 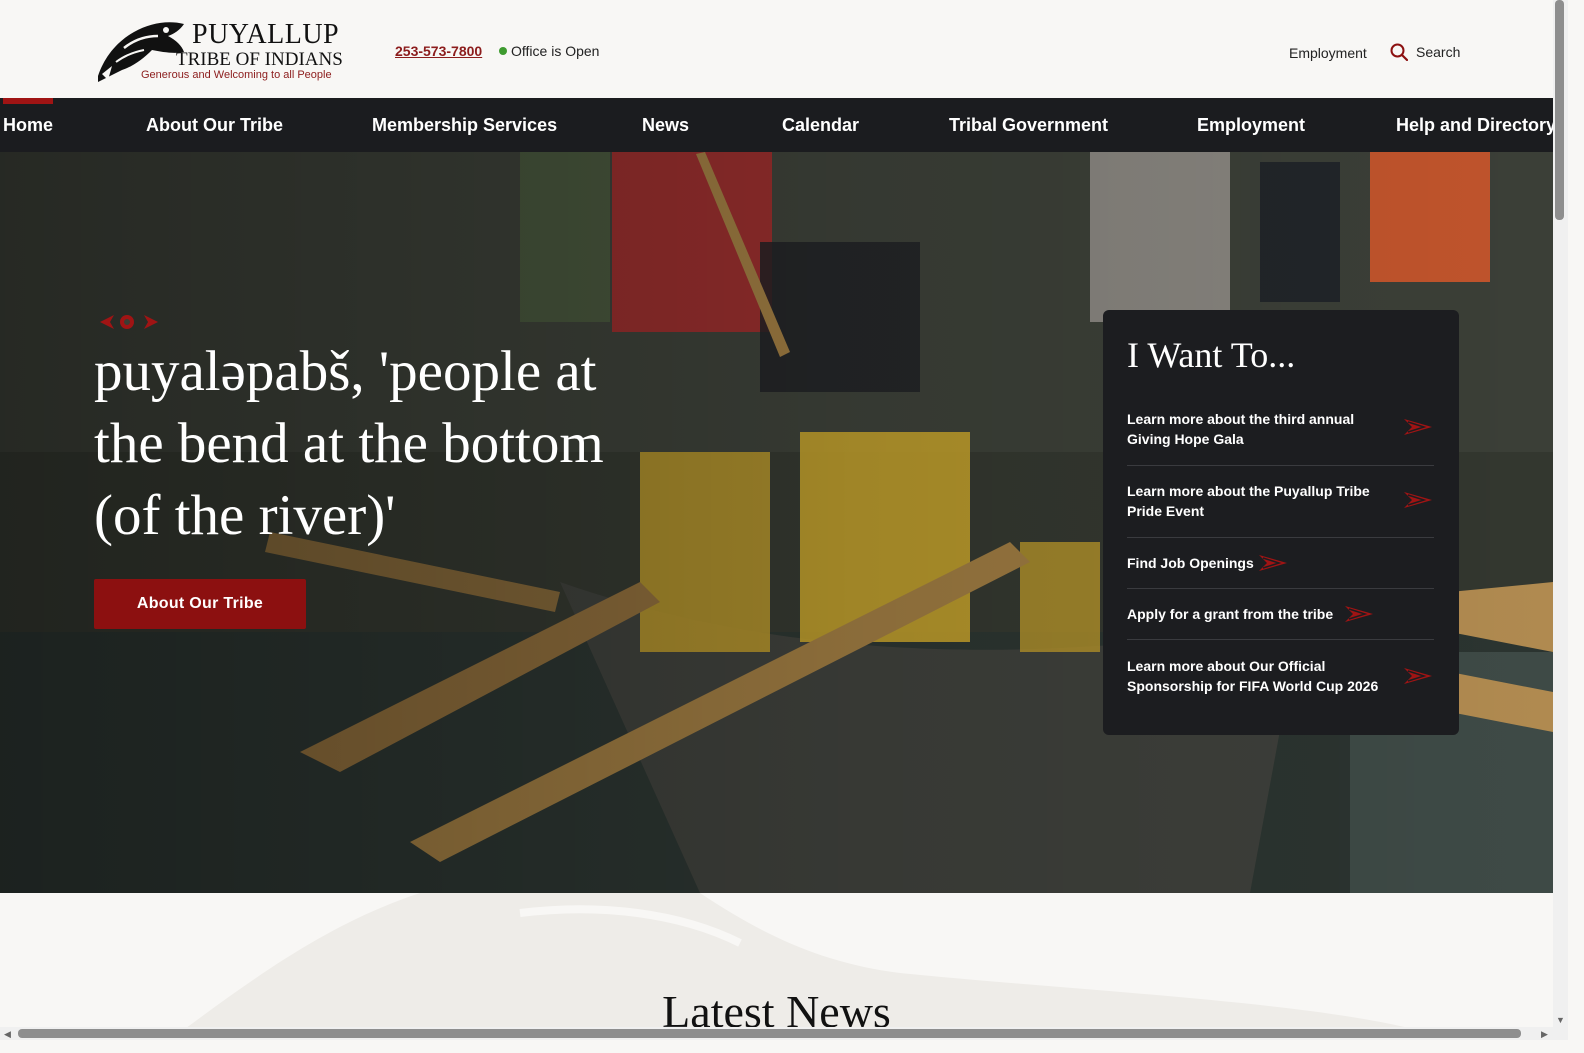 I want to click on search-button: Search, so click(x=1425, y=52).